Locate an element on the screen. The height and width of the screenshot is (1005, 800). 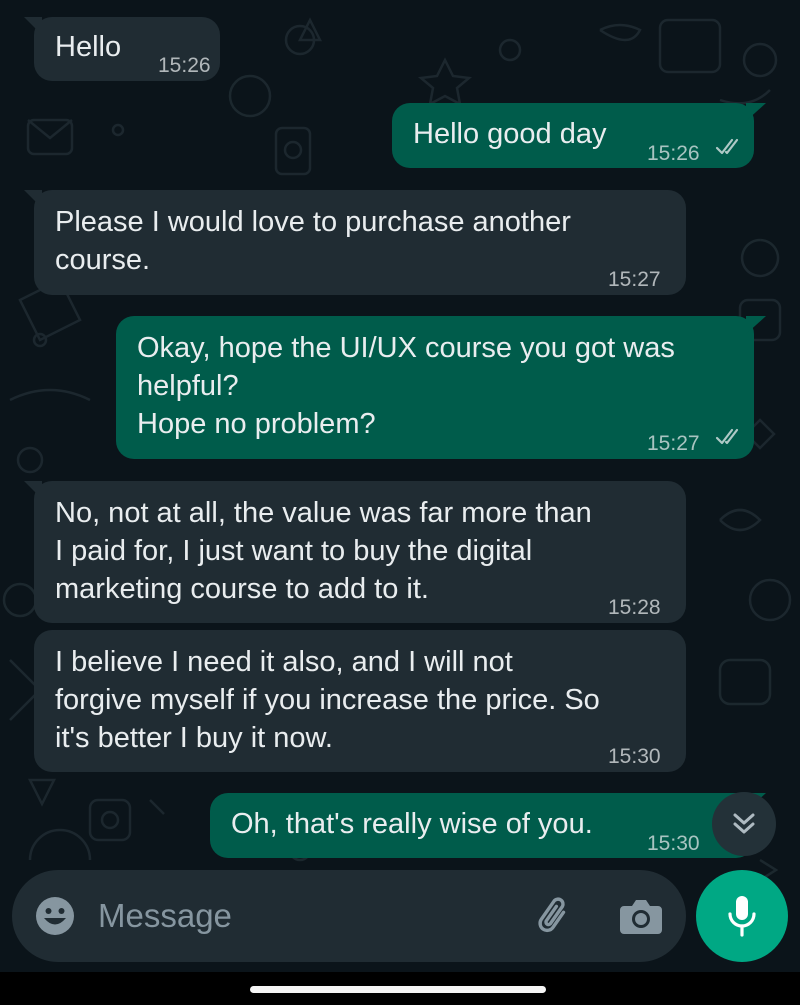
smiley-icon is located at coordinates (55, 916).